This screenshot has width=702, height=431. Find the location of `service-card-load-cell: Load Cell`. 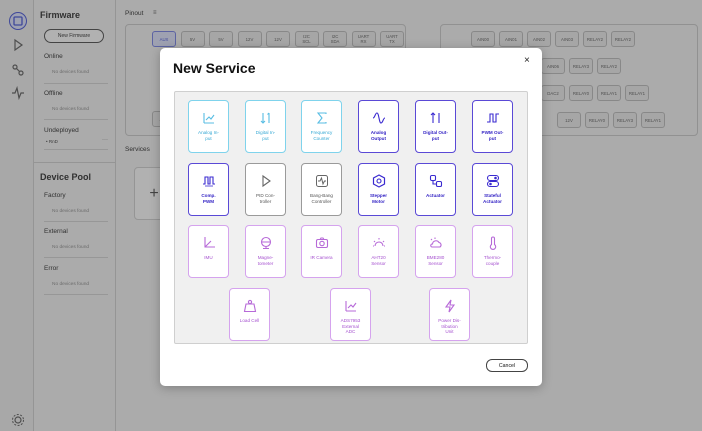

service-card-load-cell: Load Cell is located at coordinates (249, 314).